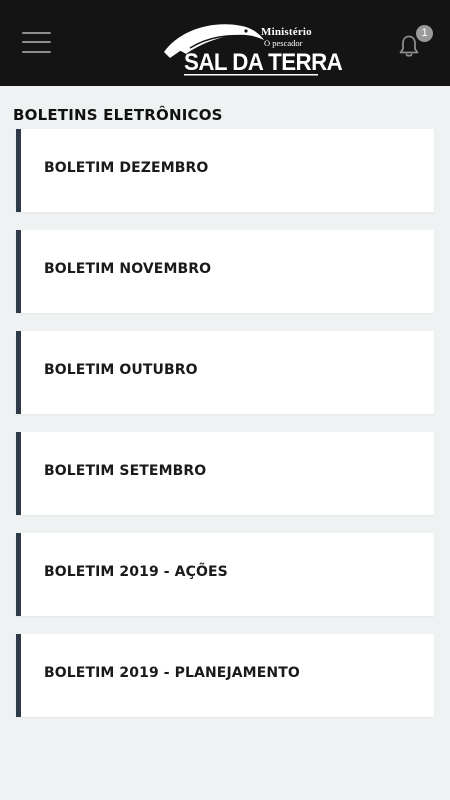  What do you see at coordinates (136, 572) in the screenshot?
I see `bulletin-title: BOLETIM 2019 - AÇÕES` at bounding box center [136, 572].